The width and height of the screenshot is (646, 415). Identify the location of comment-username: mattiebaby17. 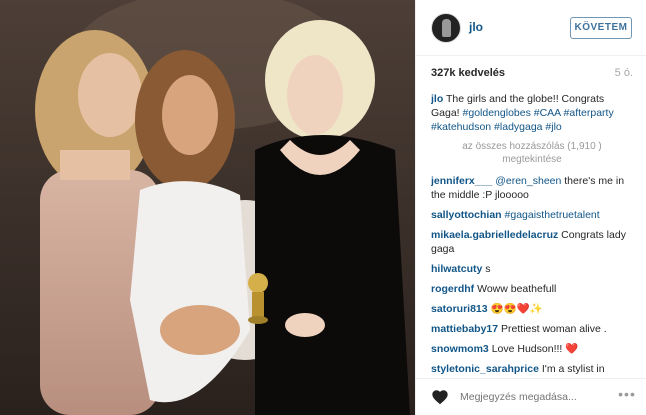
(464, 329).